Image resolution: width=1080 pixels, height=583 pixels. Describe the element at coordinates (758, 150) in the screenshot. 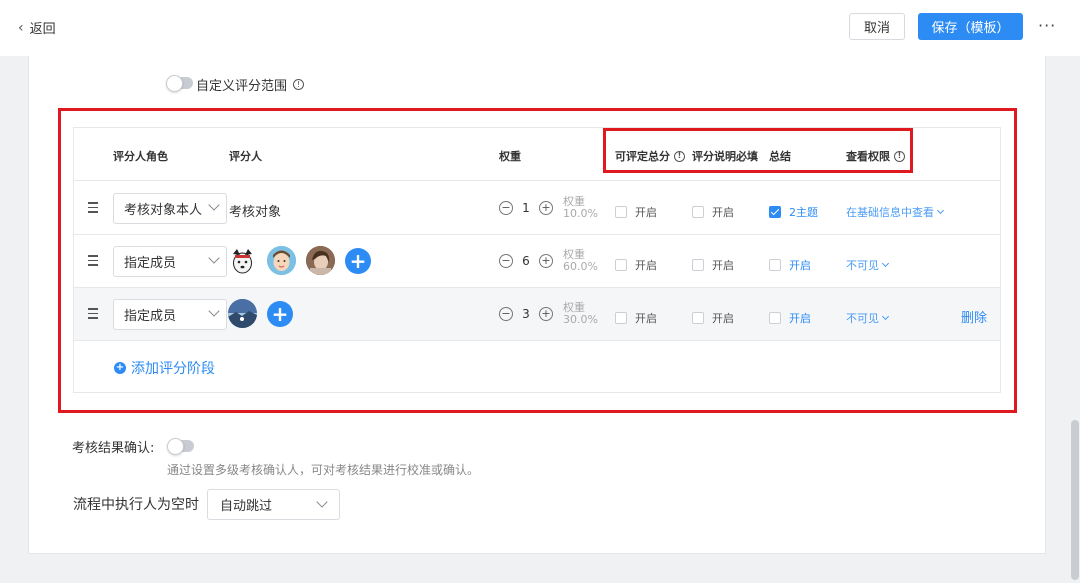

I see `highlight-box` at that location.